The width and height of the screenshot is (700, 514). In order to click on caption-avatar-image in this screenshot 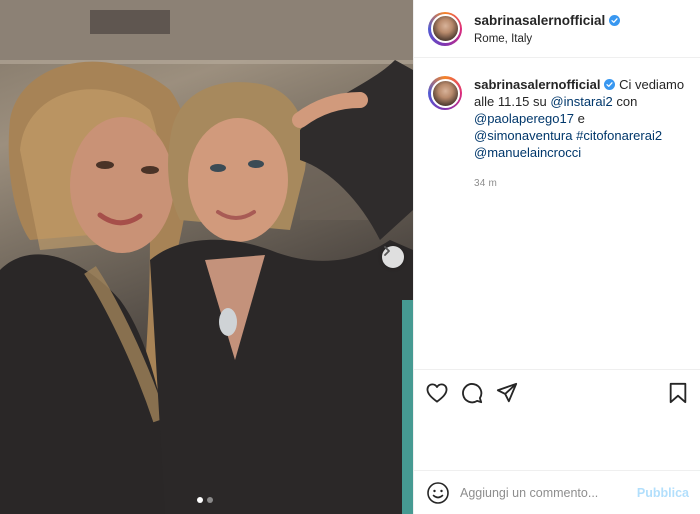, I will do `click(445, 93)`.